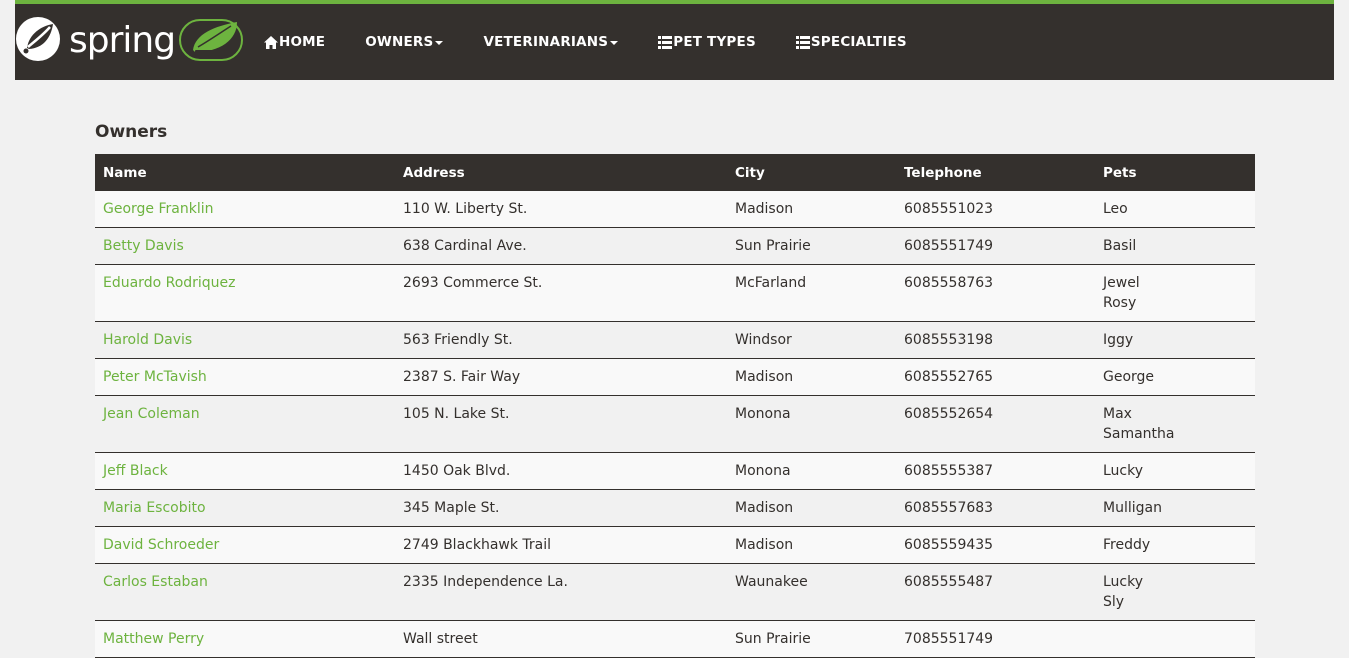 The image size is (1349, 658). I want to click on cell-address: 563 Friendly St., so click(561, 340).